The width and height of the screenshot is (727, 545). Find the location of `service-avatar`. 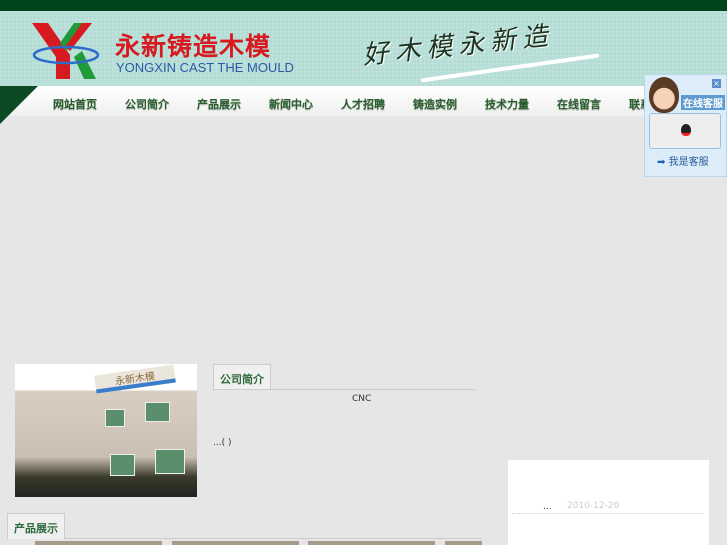

service-avatar is located at coordinates (664, 95).